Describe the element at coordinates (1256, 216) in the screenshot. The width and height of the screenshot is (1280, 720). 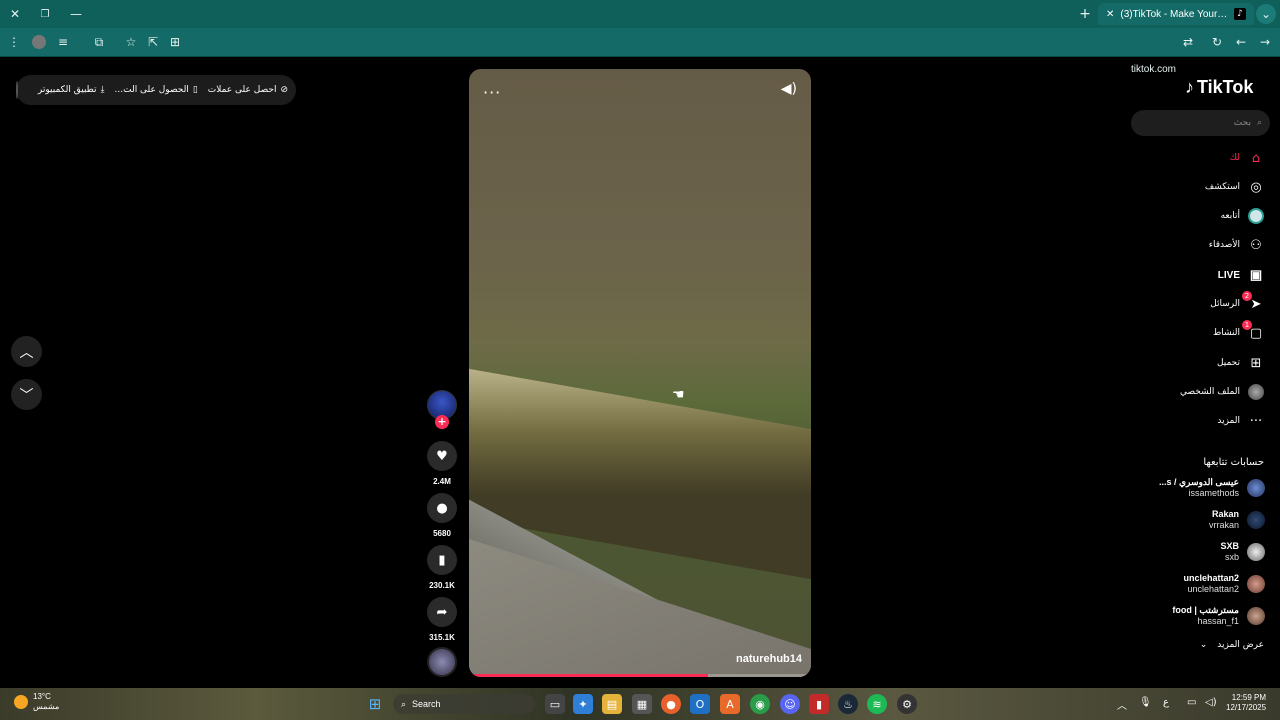
I see `following-avatar-icon` at that location.